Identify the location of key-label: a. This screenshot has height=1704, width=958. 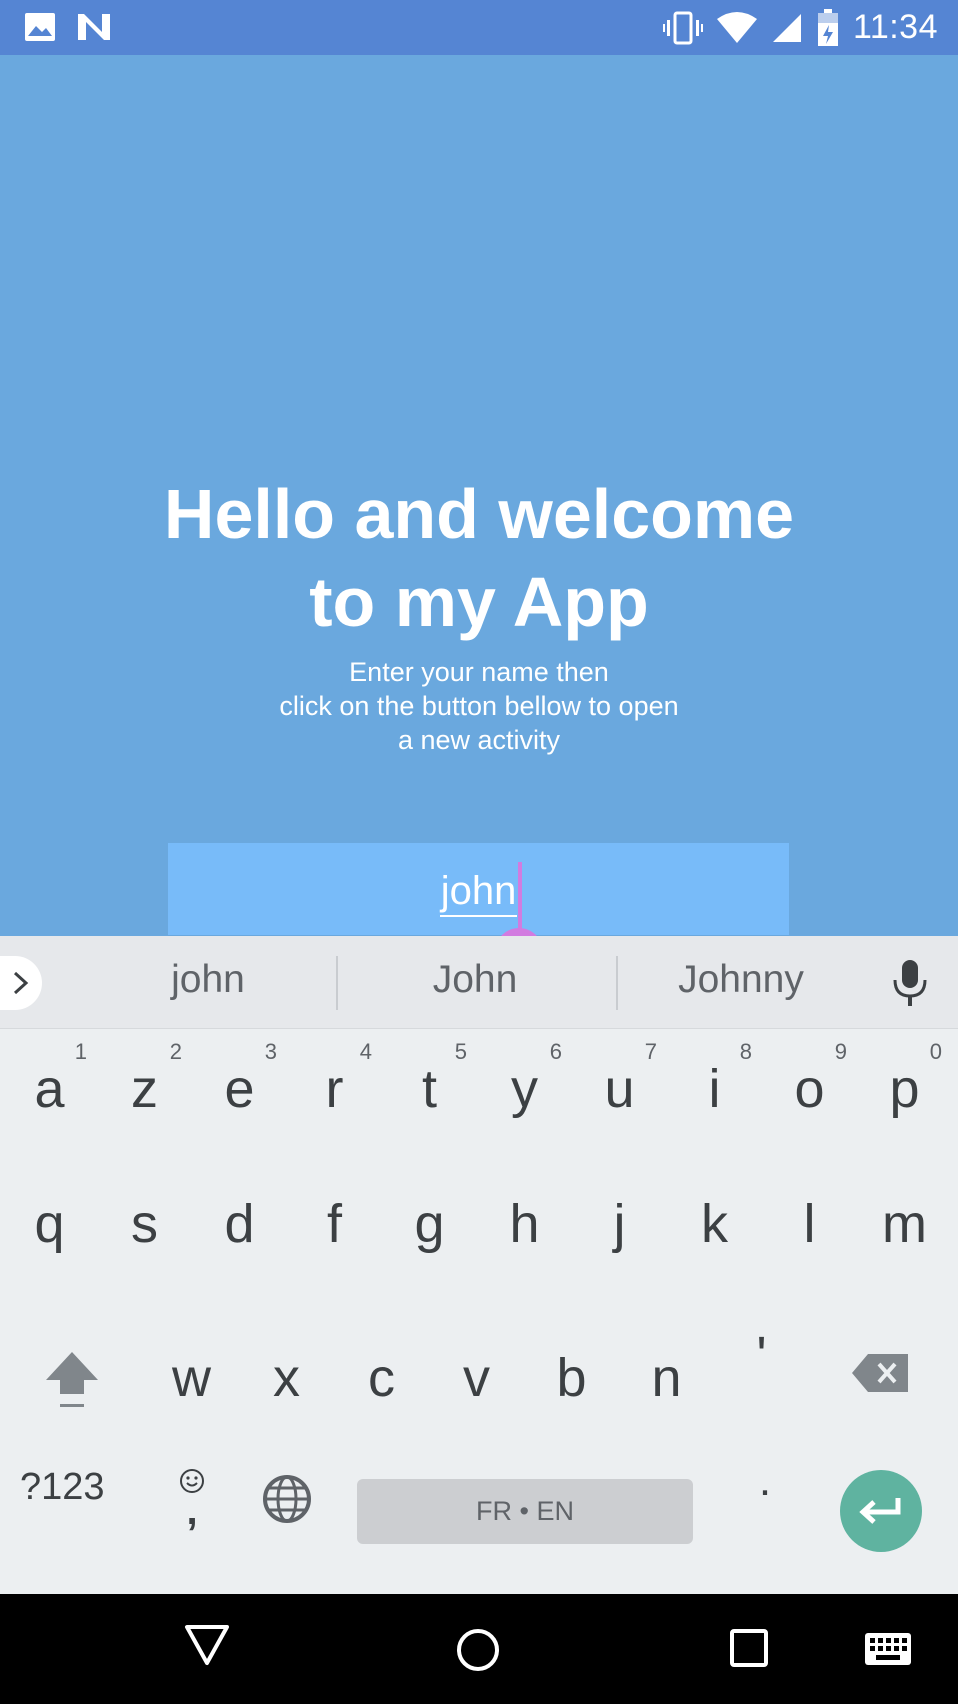
(49, 1089).